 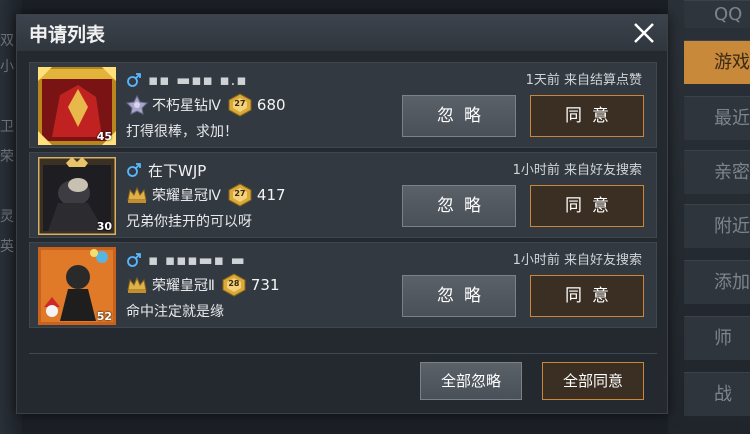 I want to click on background-tab-nearby: 附近, so click(x=717, y=226).